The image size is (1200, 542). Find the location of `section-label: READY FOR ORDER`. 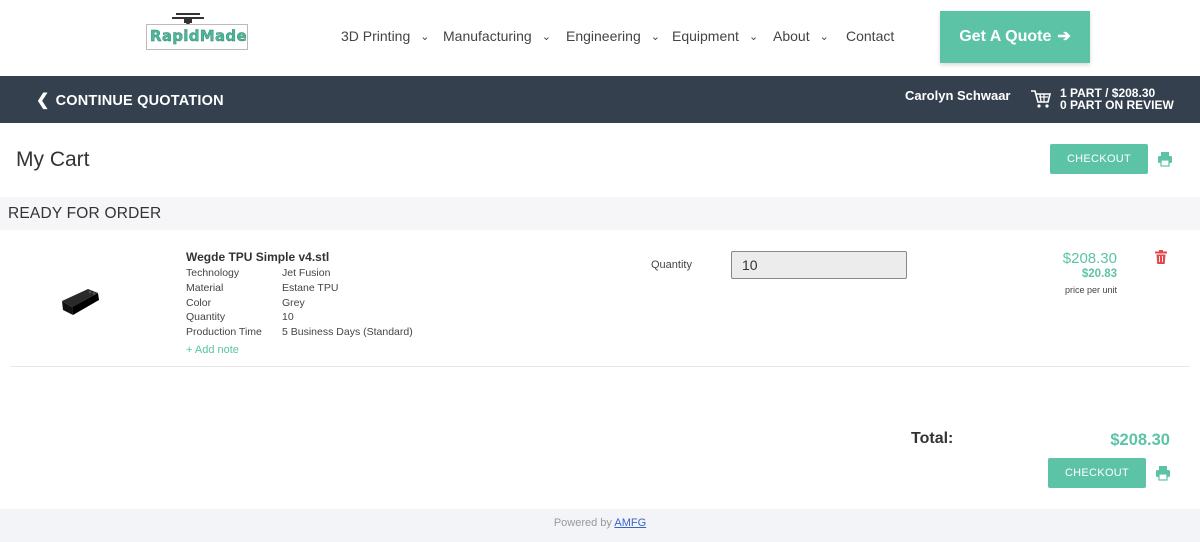

section-label: READY FOR ORDER is located at coordinates (85, 213).